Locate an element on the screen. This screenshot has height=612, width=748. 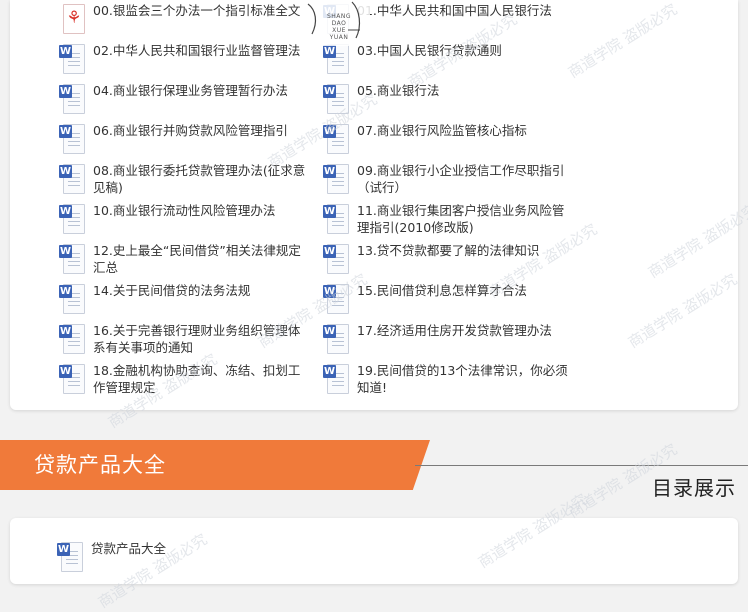
file-label: 03.中国人民银行贷款通则 is located at coordinates (429, 50).